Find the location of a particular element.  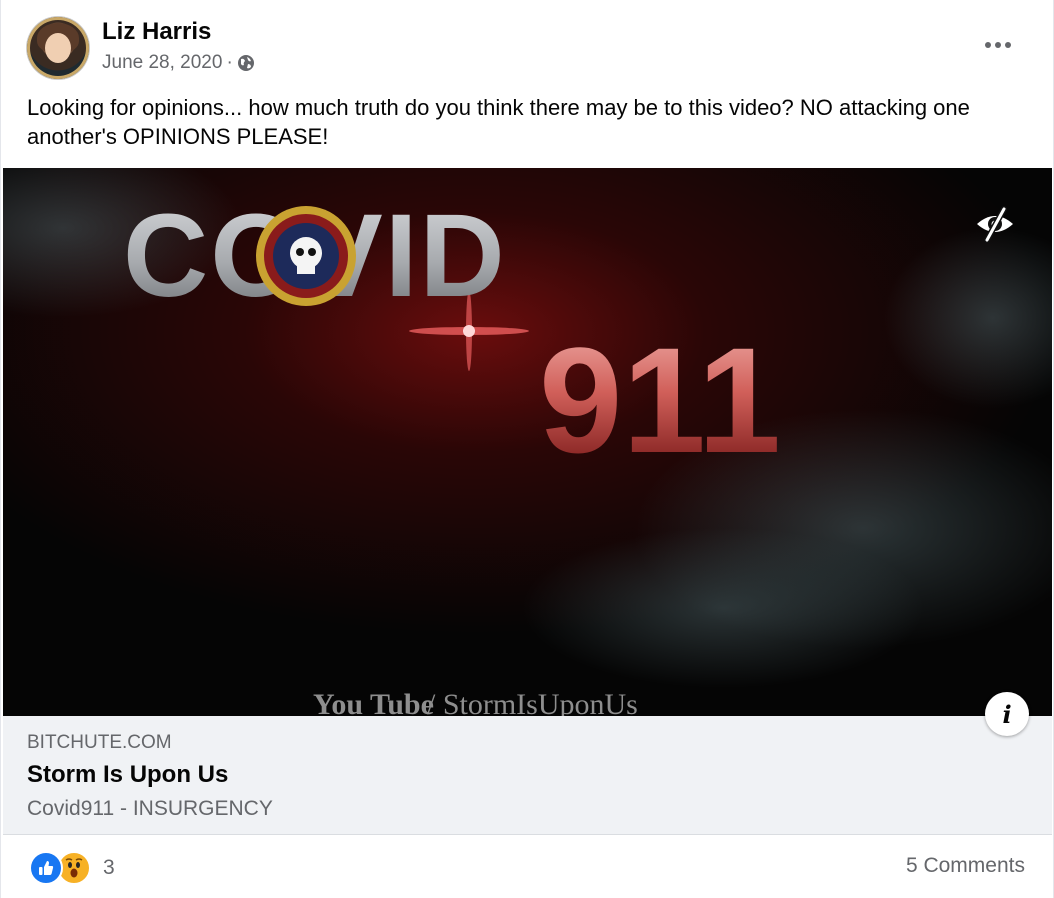

reaction-count: 3 is located at coordinates (109, 867).